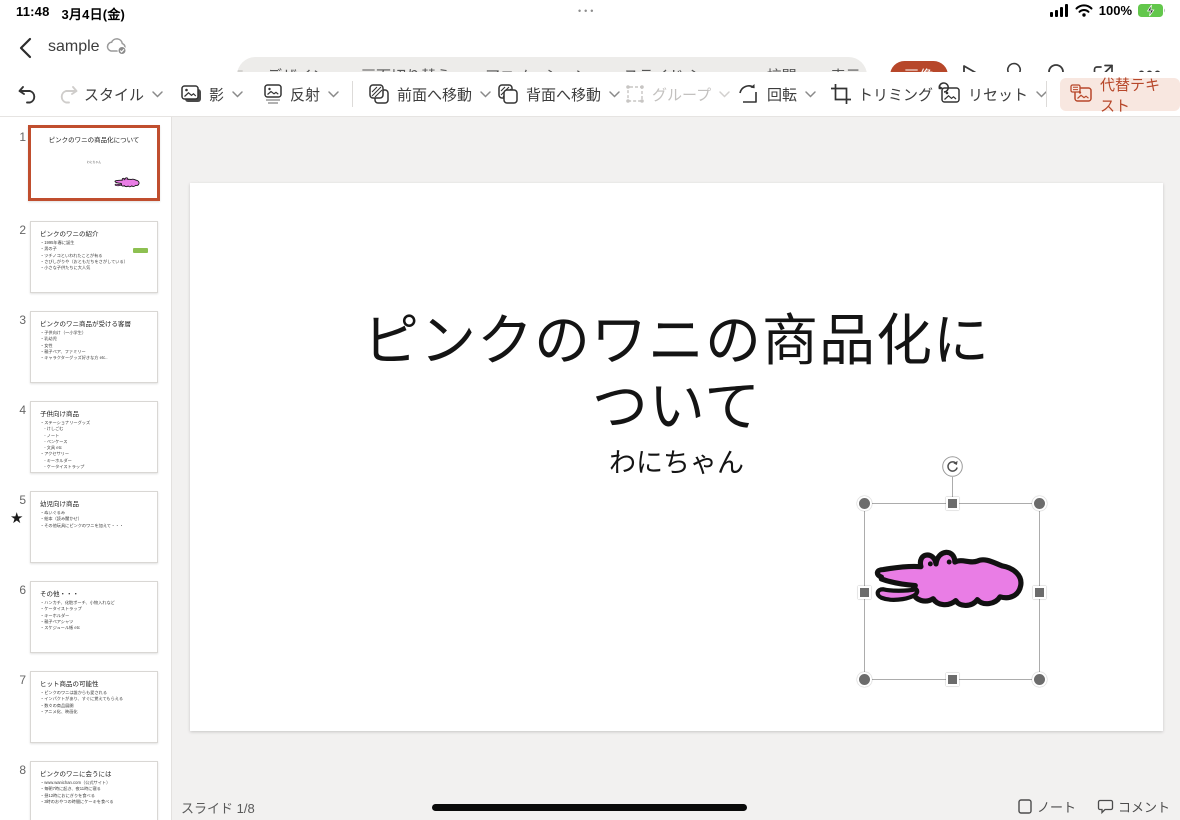 This screenshot has height=820, width=1180. What do you see at coordinates (992, 94) in the screenshot?
I see `reset-picture-button: リセット` at bounding box center [992, 94].